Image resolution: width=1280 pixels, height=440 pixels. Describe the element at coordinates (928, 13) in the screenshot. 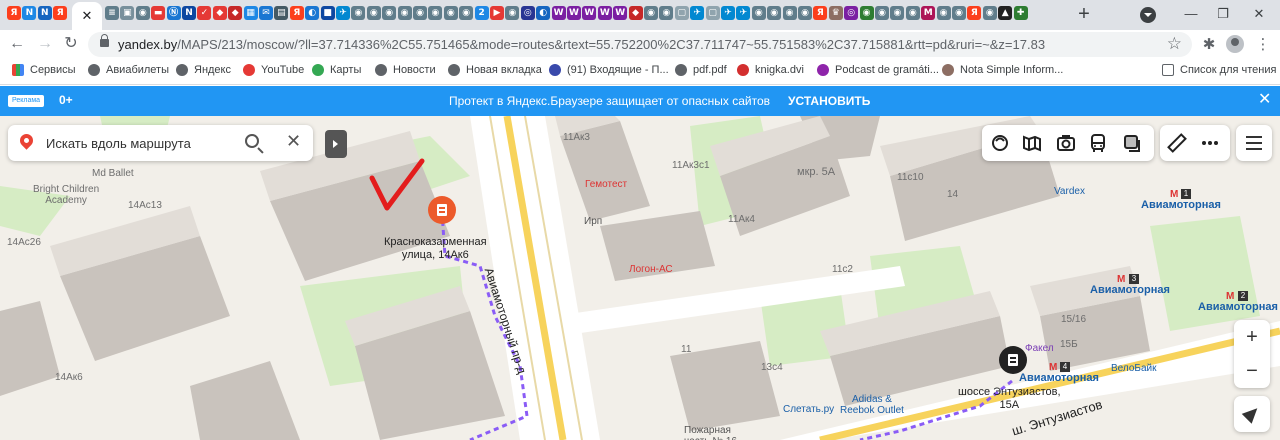

I see `browser-tab: M` at that location.